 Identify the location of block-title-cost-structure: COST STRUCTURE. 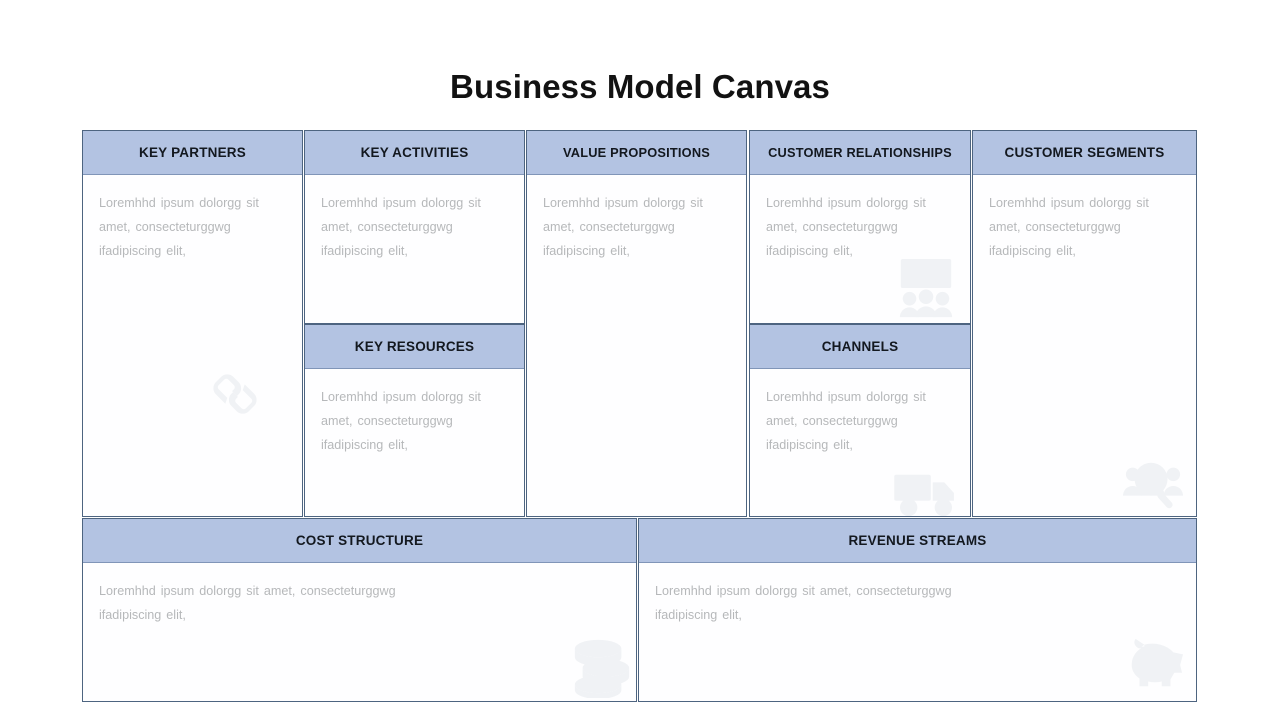
(359, 541).